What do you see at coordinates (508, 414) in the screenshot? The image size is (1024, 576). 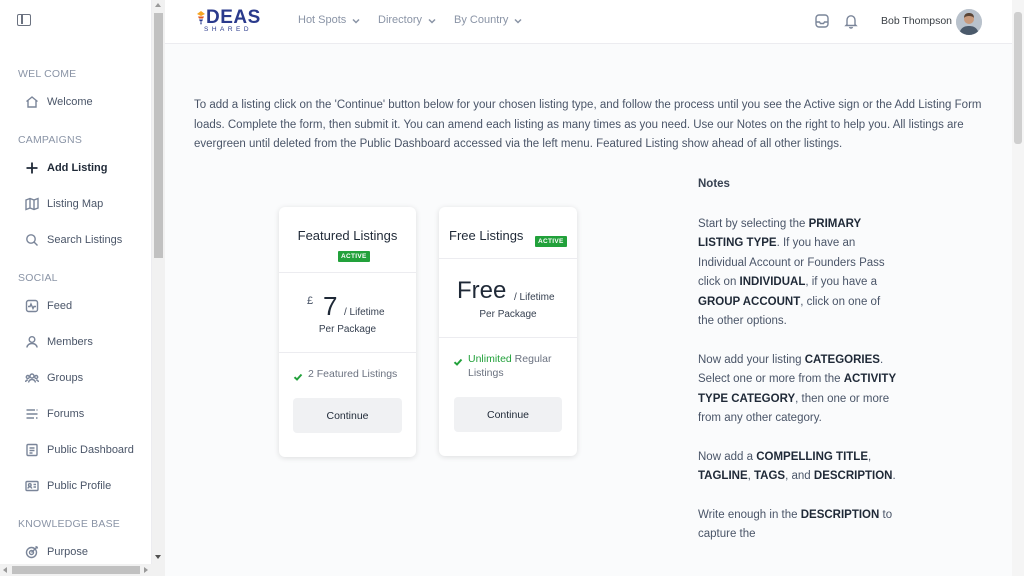 I see `free-continue-button: Continue` at bounding box center [508, 414].